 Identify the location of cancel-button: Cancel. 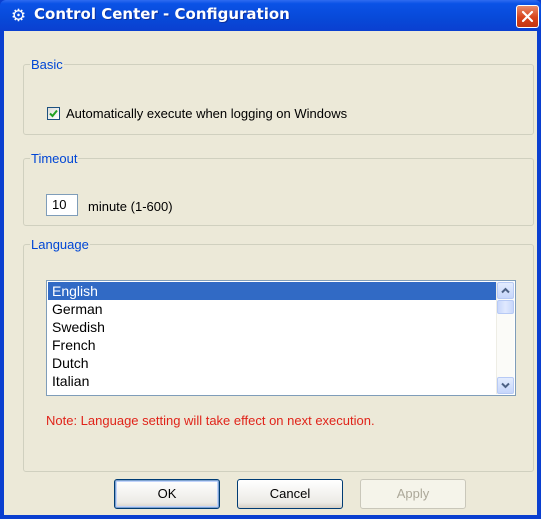
(290, 494).